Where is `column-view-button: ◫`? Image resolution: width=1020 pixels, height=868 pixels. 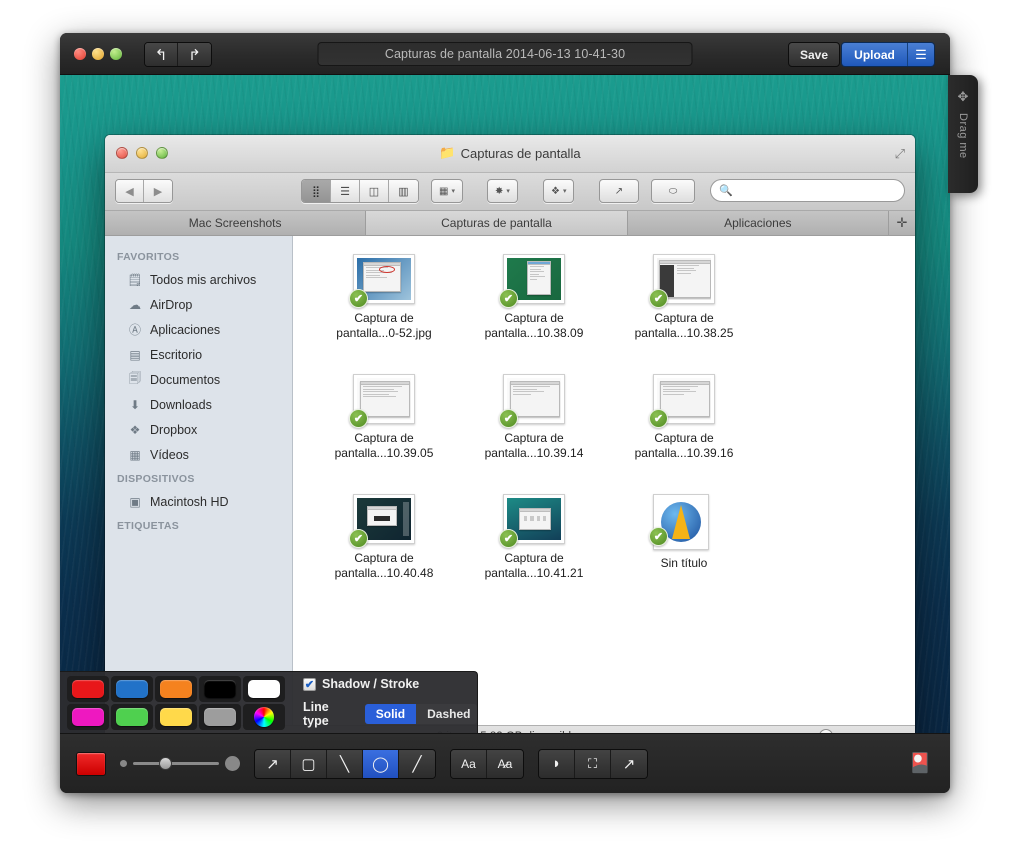
column-view-button: ◫ is located at coordinates (374, 191).